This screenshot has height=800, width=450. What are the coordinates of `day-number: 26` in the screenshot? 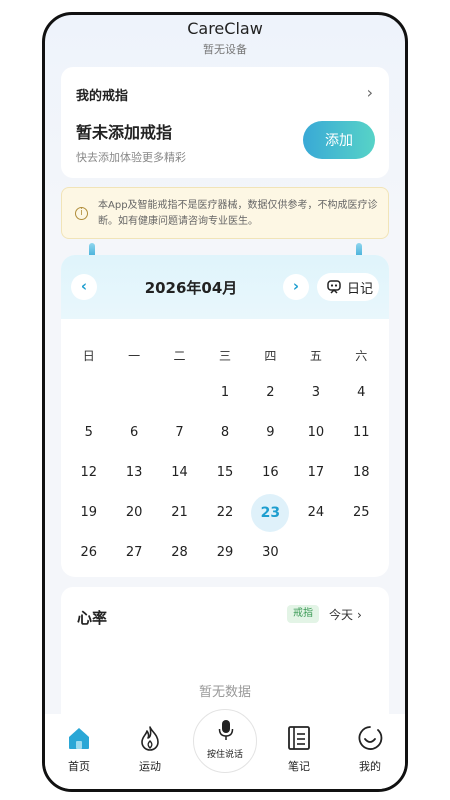 It's located at (88, 552).